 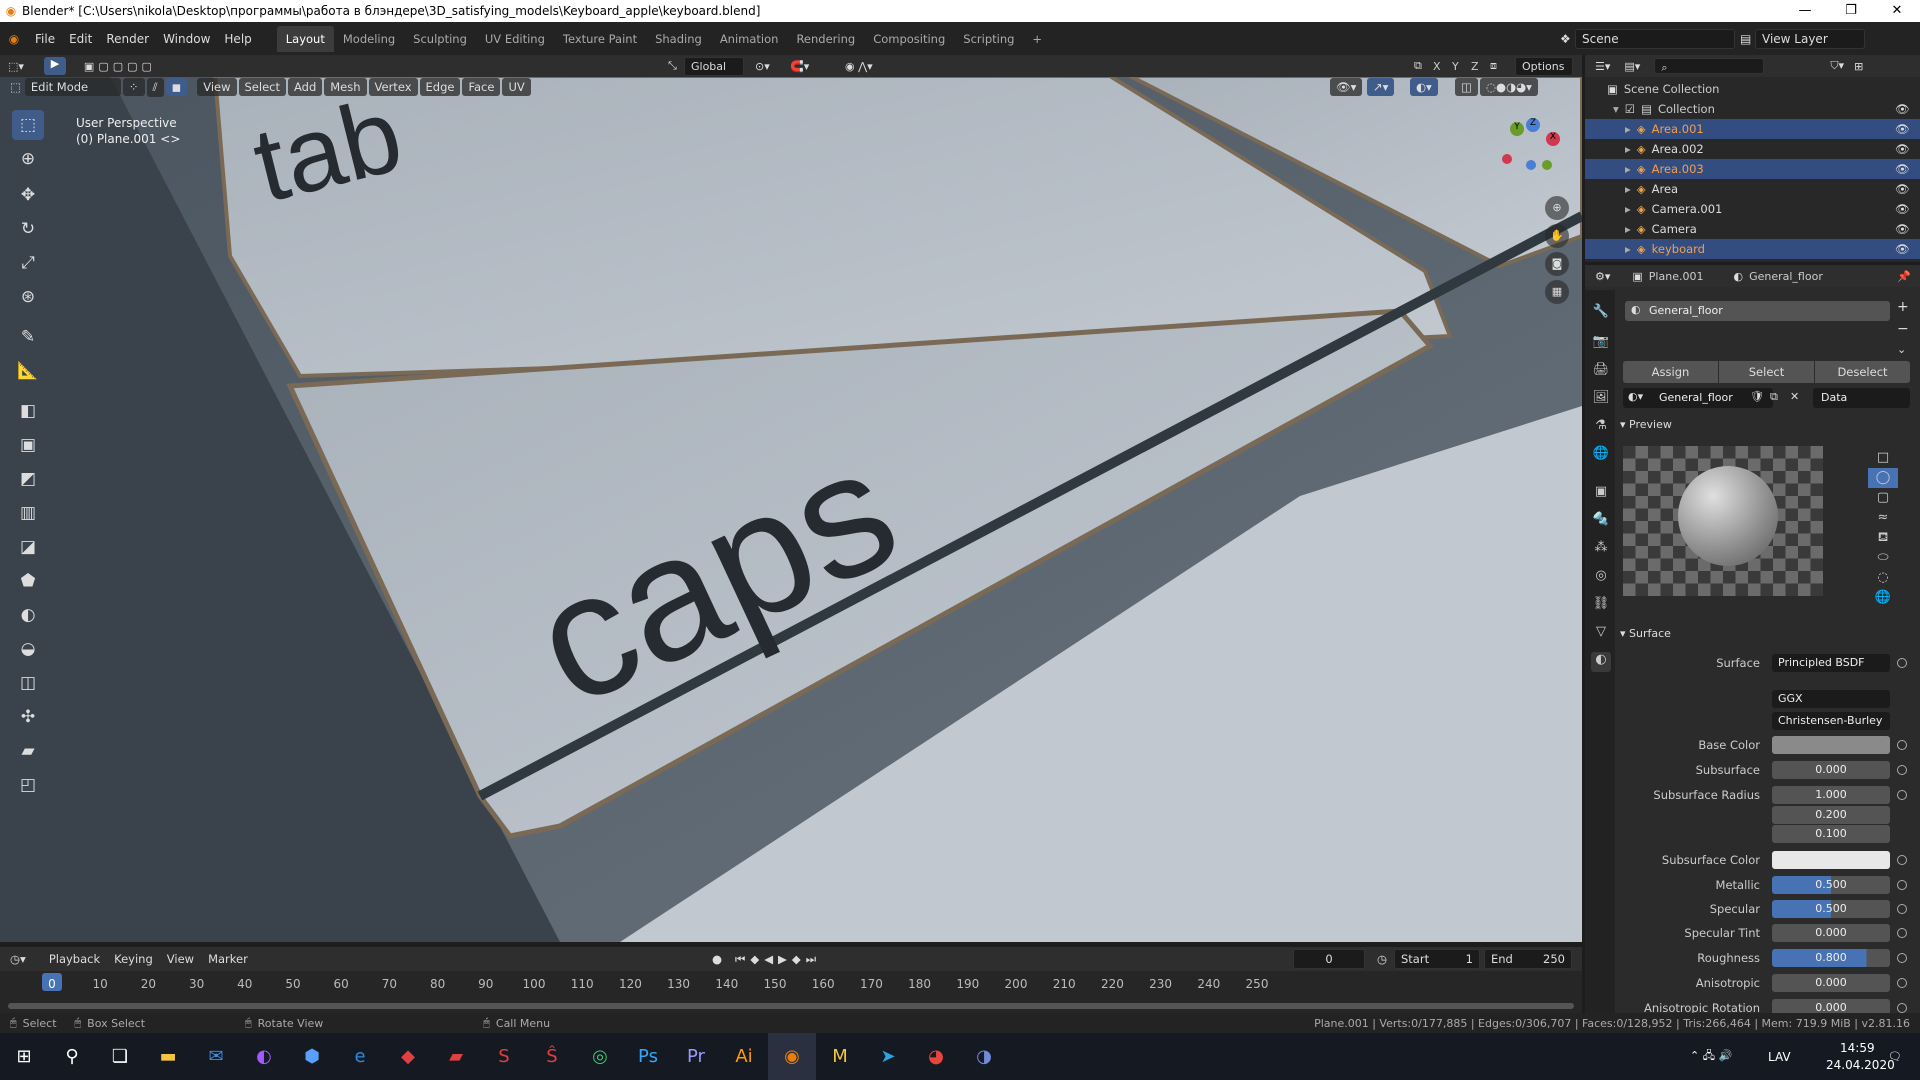 What do you see at coordinates (1533, 125) in the screenshot?
I see `gizmo-z-axis: Z` at bounding box center [1533, 125].